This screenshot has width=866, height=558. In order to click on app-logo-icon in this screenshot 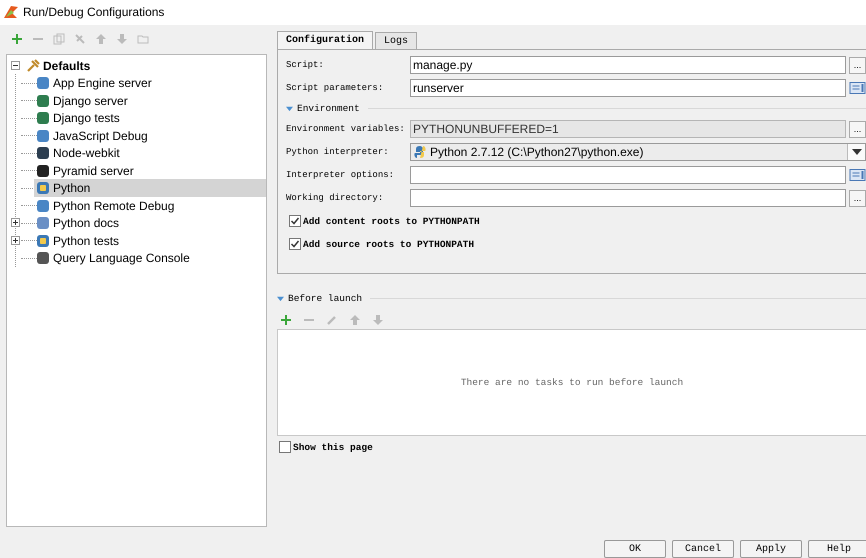, I will do `click(11, 12)`.